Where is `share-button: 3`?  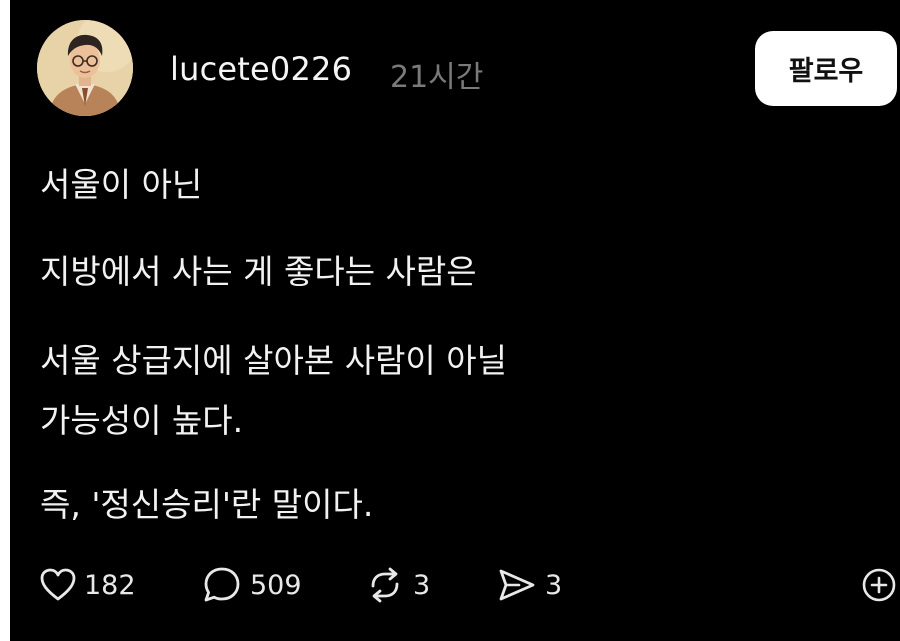 share-button: 3 is located at coordinates (529, 585).